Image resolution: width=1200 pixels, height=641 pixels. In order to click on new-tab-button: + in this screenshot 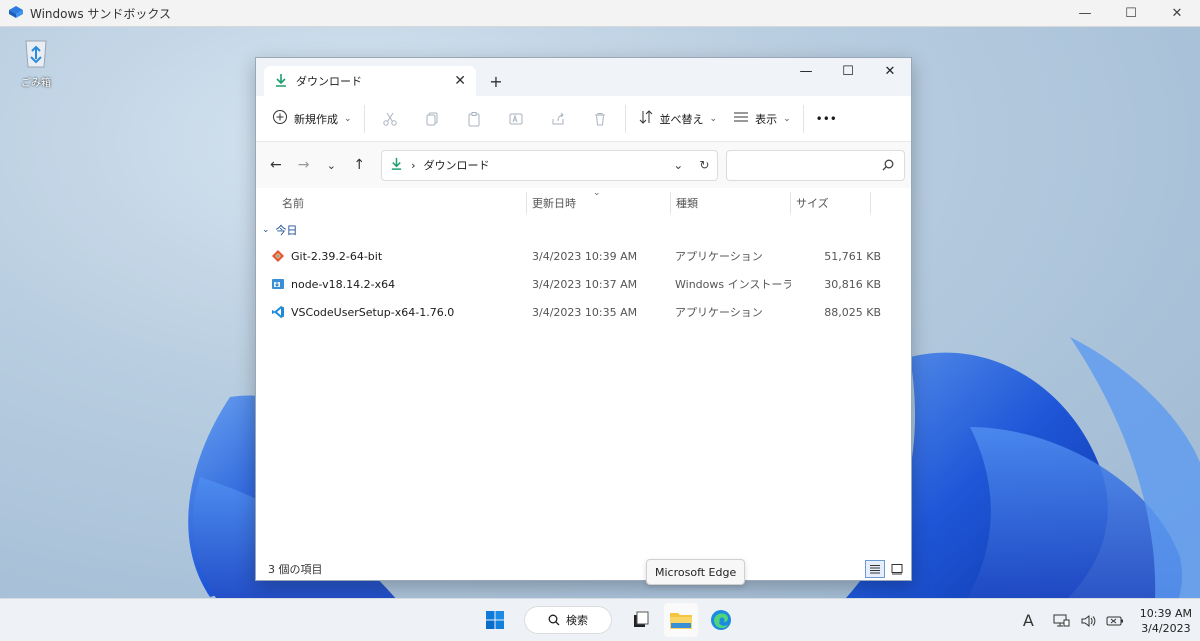, I will do `click(496, 81)`.